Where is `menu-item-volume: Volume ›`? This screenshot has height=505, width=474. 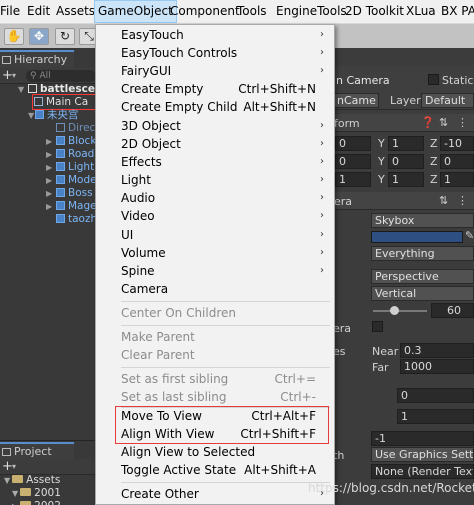
menu-item-volume: Volume › is located at coordinates (215, 253).